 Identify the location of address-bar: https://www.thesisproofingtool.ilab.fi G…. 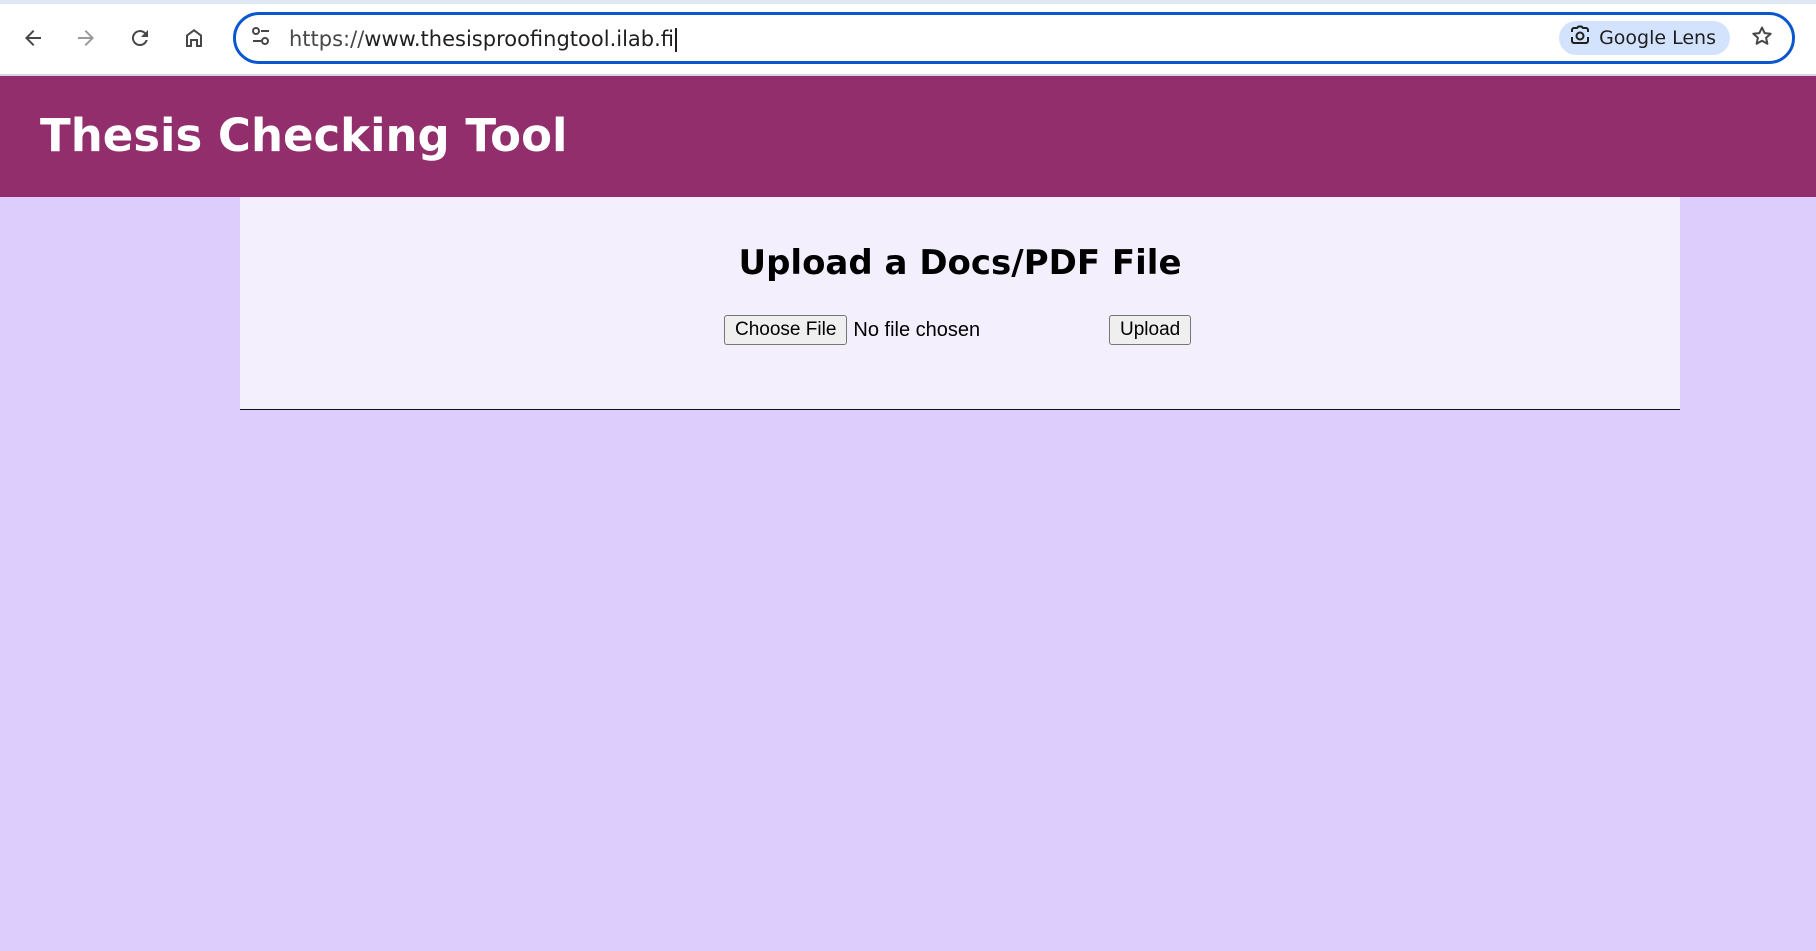
(1014, 38).